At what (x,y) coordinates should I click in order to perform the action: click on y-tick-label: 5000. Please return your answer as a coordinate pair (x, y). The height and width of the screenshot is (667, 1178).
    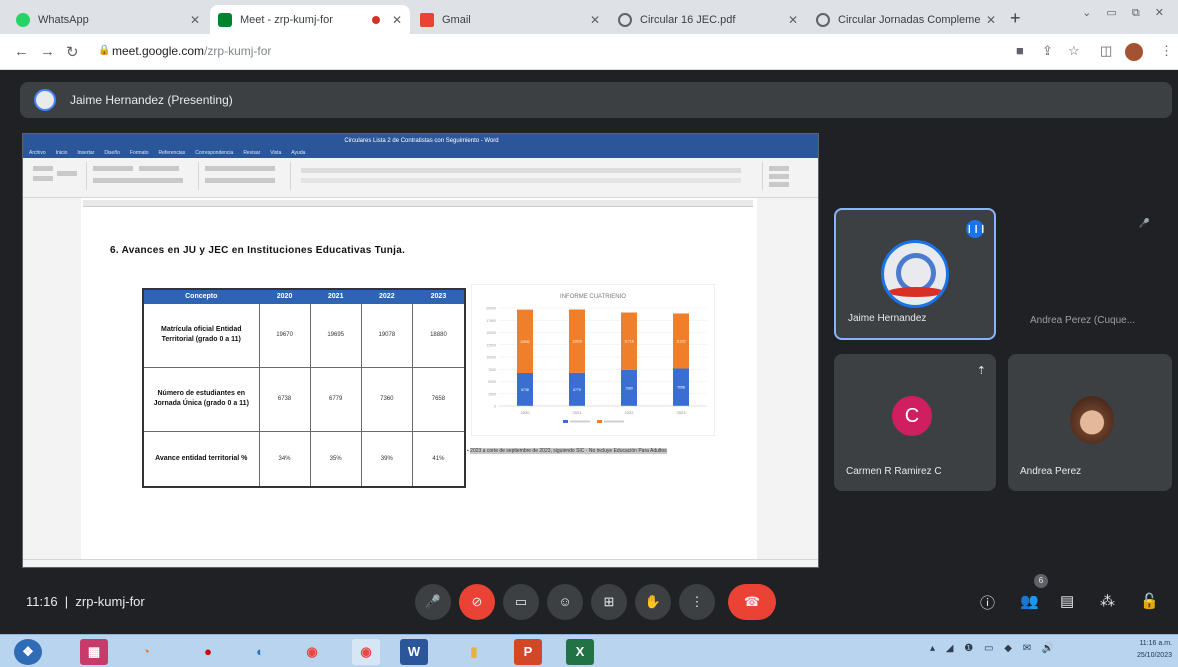
    Looking at the image, I should click on (492, 382).